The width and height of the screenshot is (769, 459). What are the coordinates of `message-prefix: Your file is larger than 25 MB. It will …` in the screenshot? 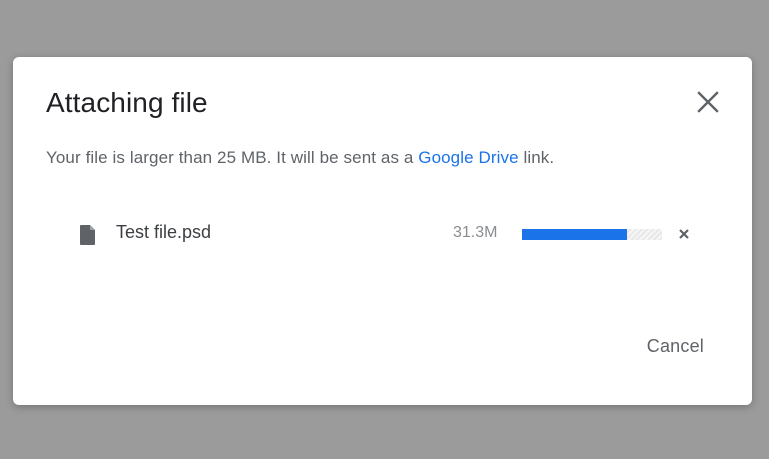 It's located at (232, 157).